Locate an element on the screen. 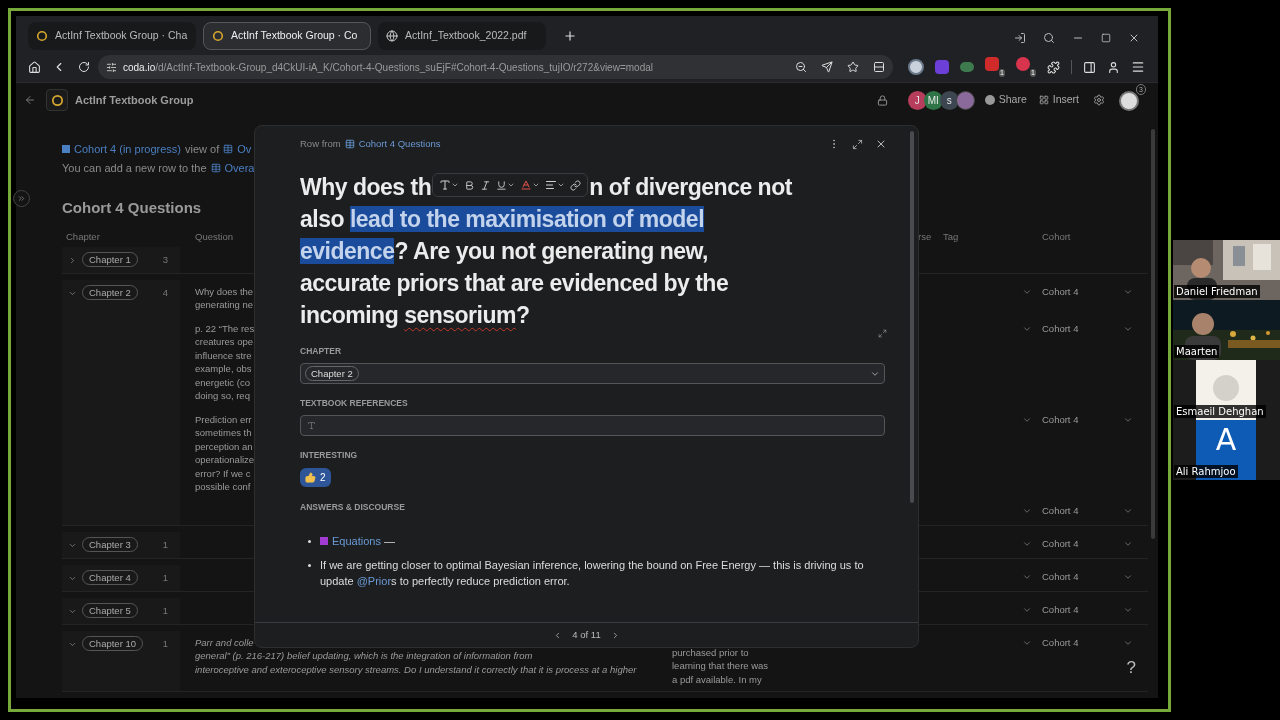  close-icon is located at coordinates (1134, 38).